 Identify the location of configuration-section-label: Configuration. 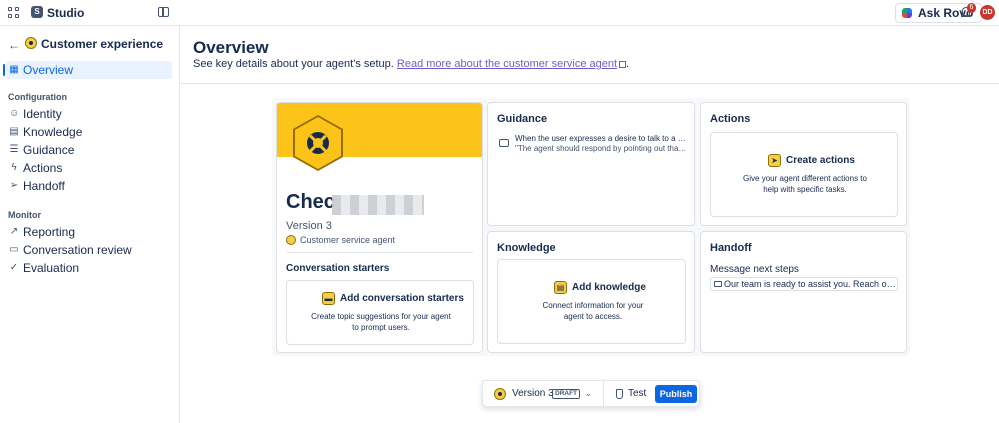
(37, 97).